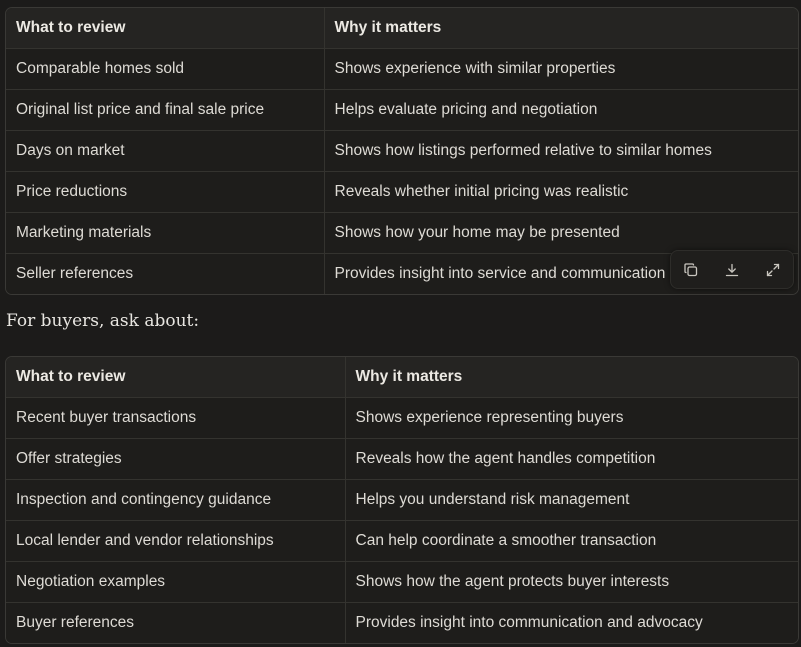 The height and width of the screenshot is (647, 801). I want to click on copy-button, so click(691, 270).